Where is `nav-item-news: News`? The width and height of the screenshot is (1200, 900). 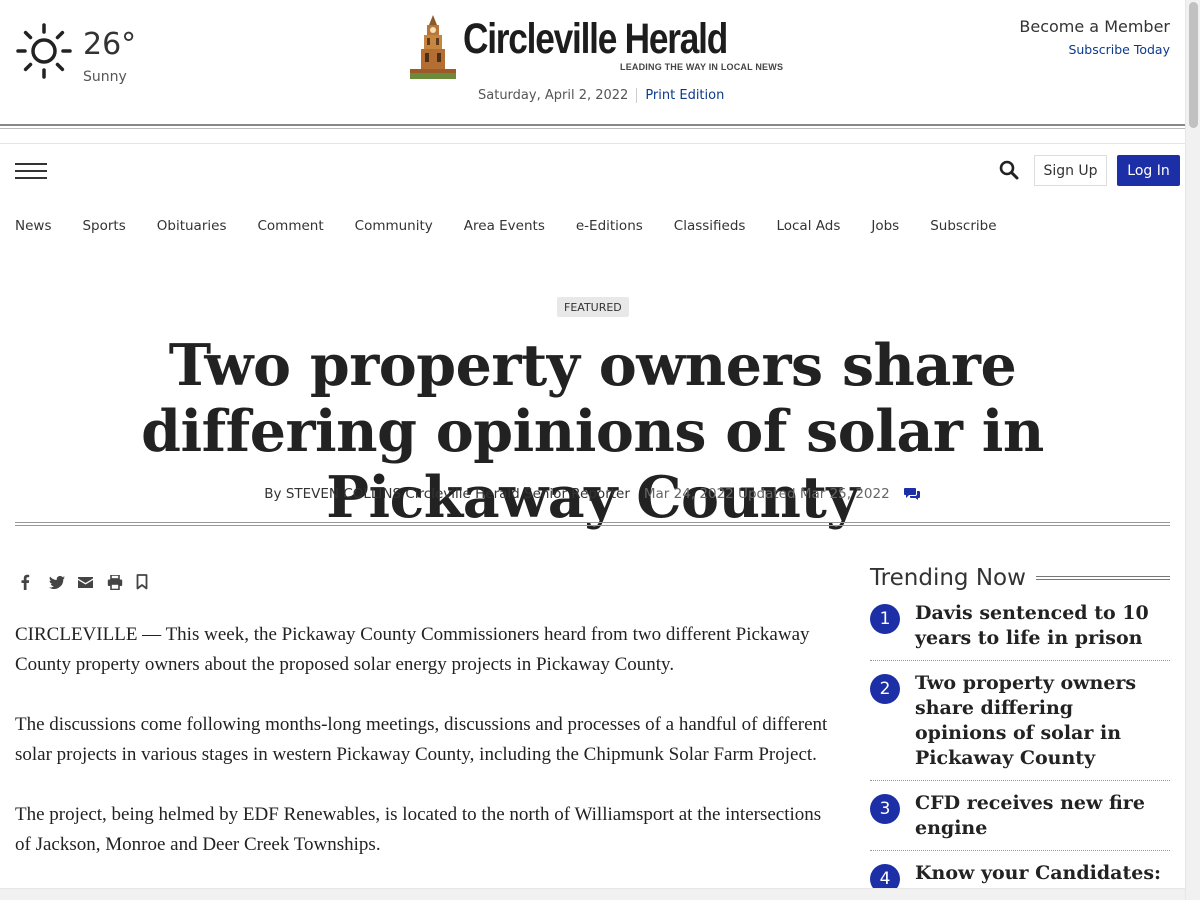
nav-item-news: News is located at coordinates (33, 226).